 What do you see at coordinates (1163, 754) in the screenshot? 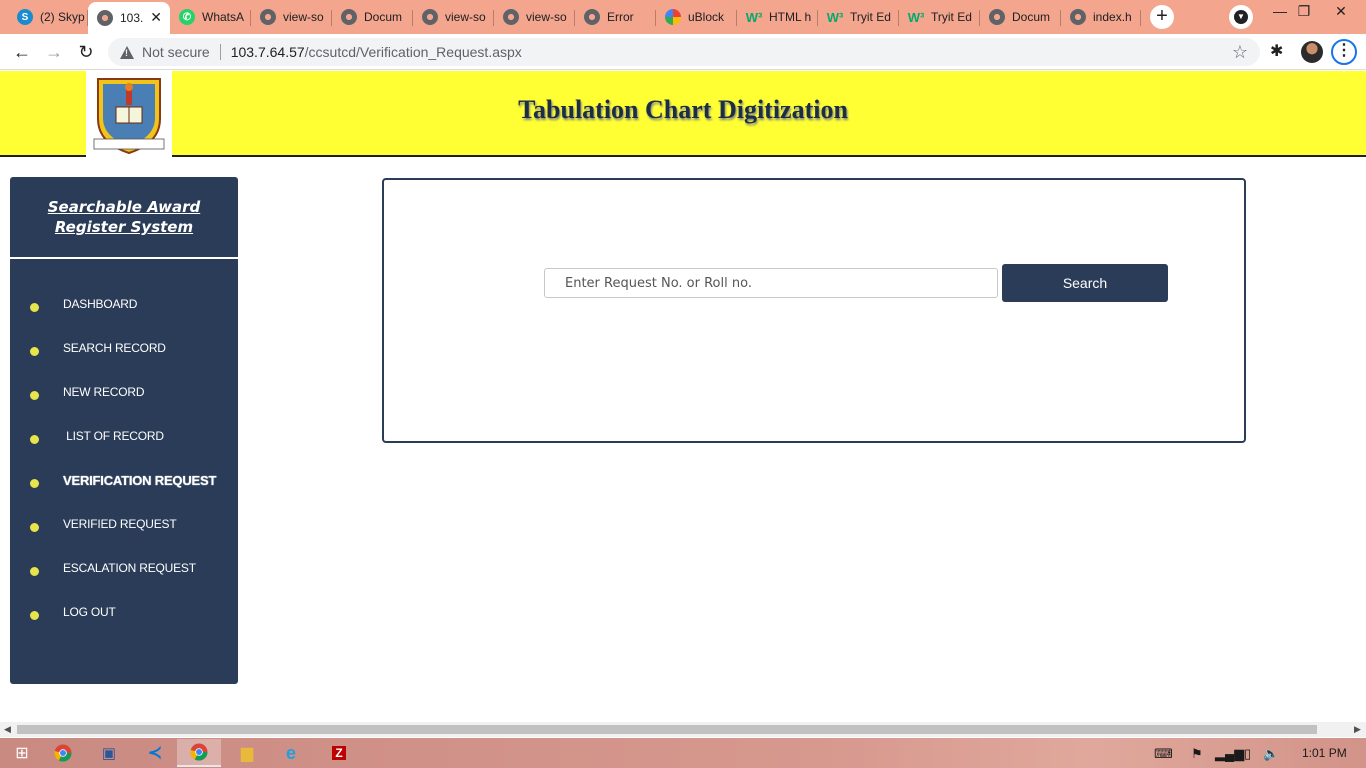
I see `keyboard-icon: ⌨` at bounding box center [1163, 754].